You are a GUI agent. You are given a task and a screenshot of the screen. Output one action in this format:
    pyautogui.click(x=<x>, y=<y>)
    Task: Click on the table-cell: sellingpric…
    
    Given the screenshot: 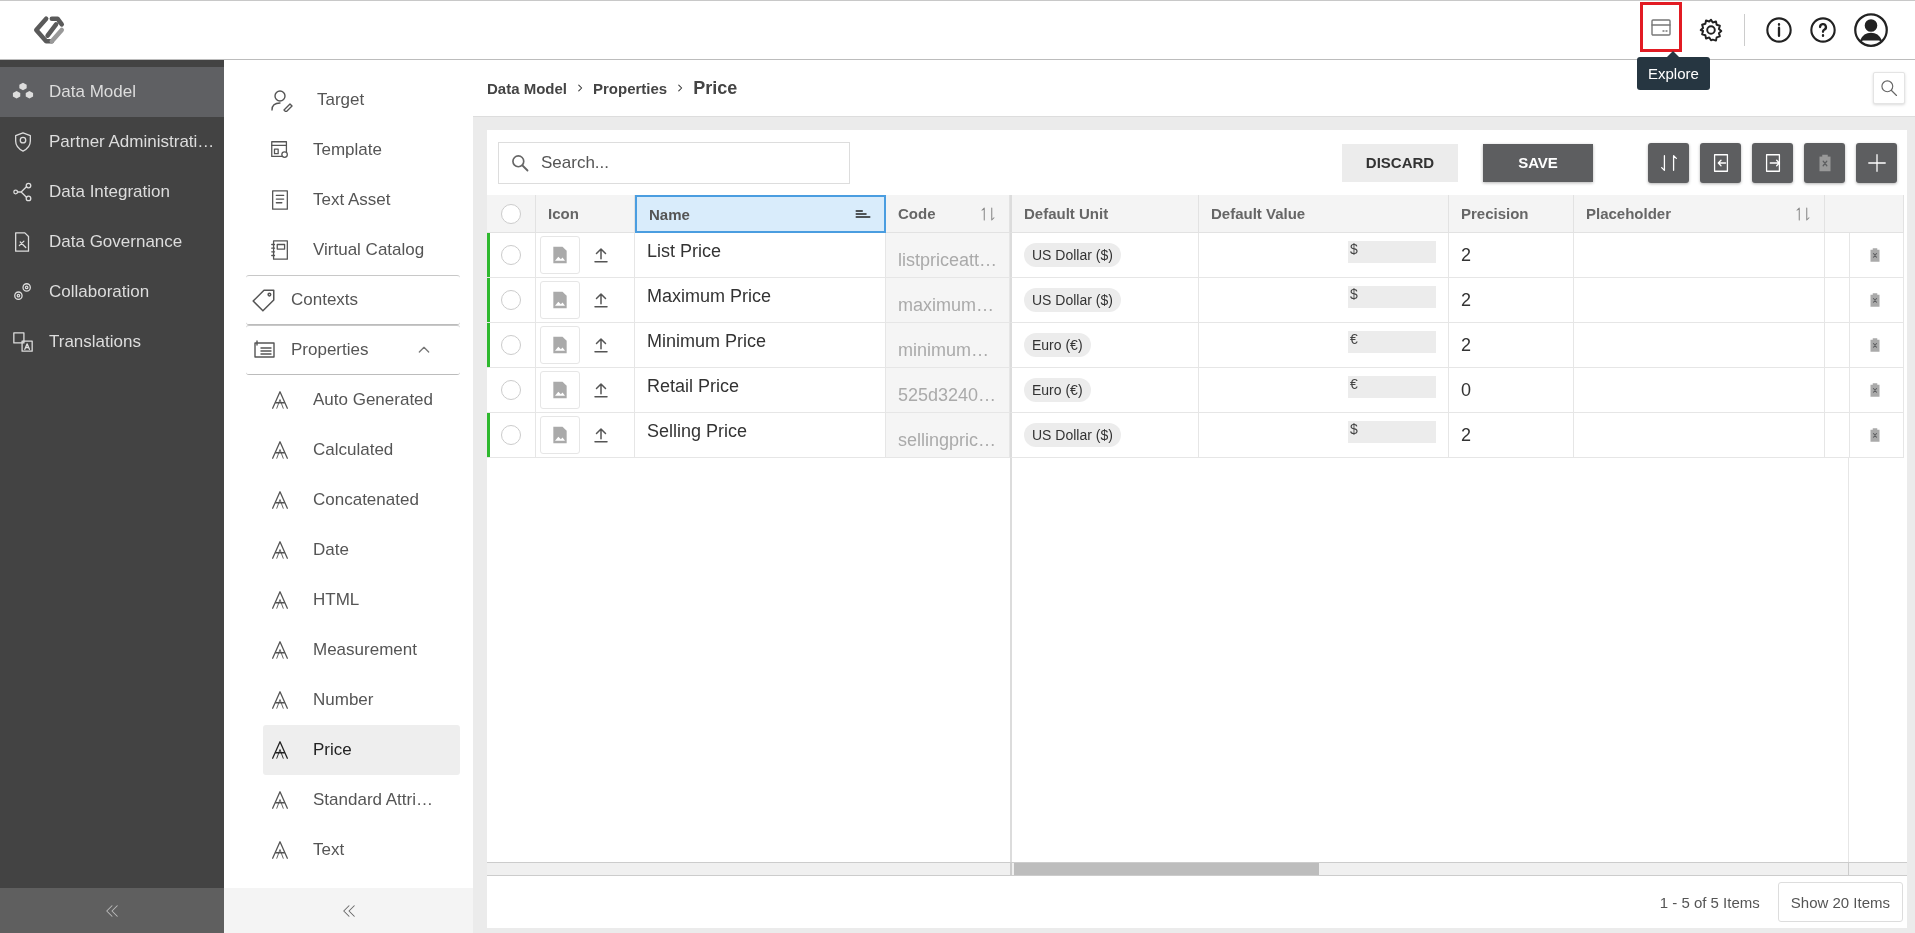 What is the action you would take?
    pyautogui.click(x=948, y=435)
    